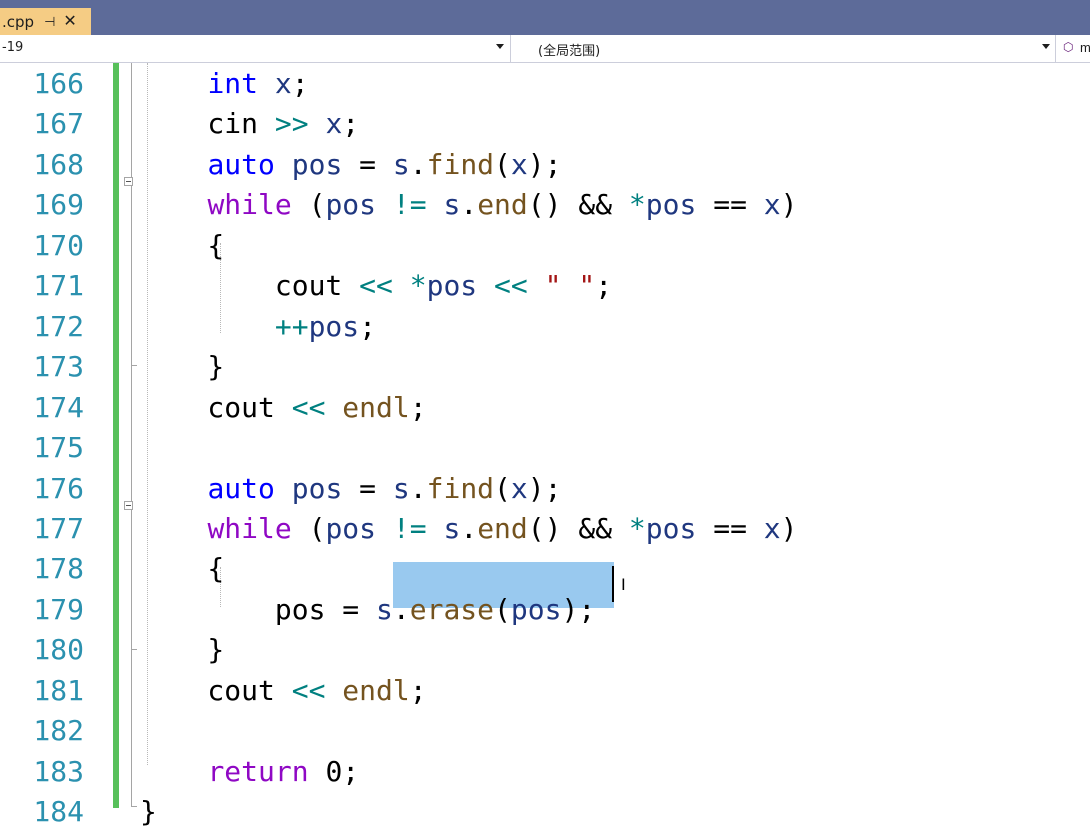 Image resolution: width=1090 pixels, height=838 pixels. I want to click on code-line: 177 while (pos != s.end() && *pos == x), so click(545, 529).